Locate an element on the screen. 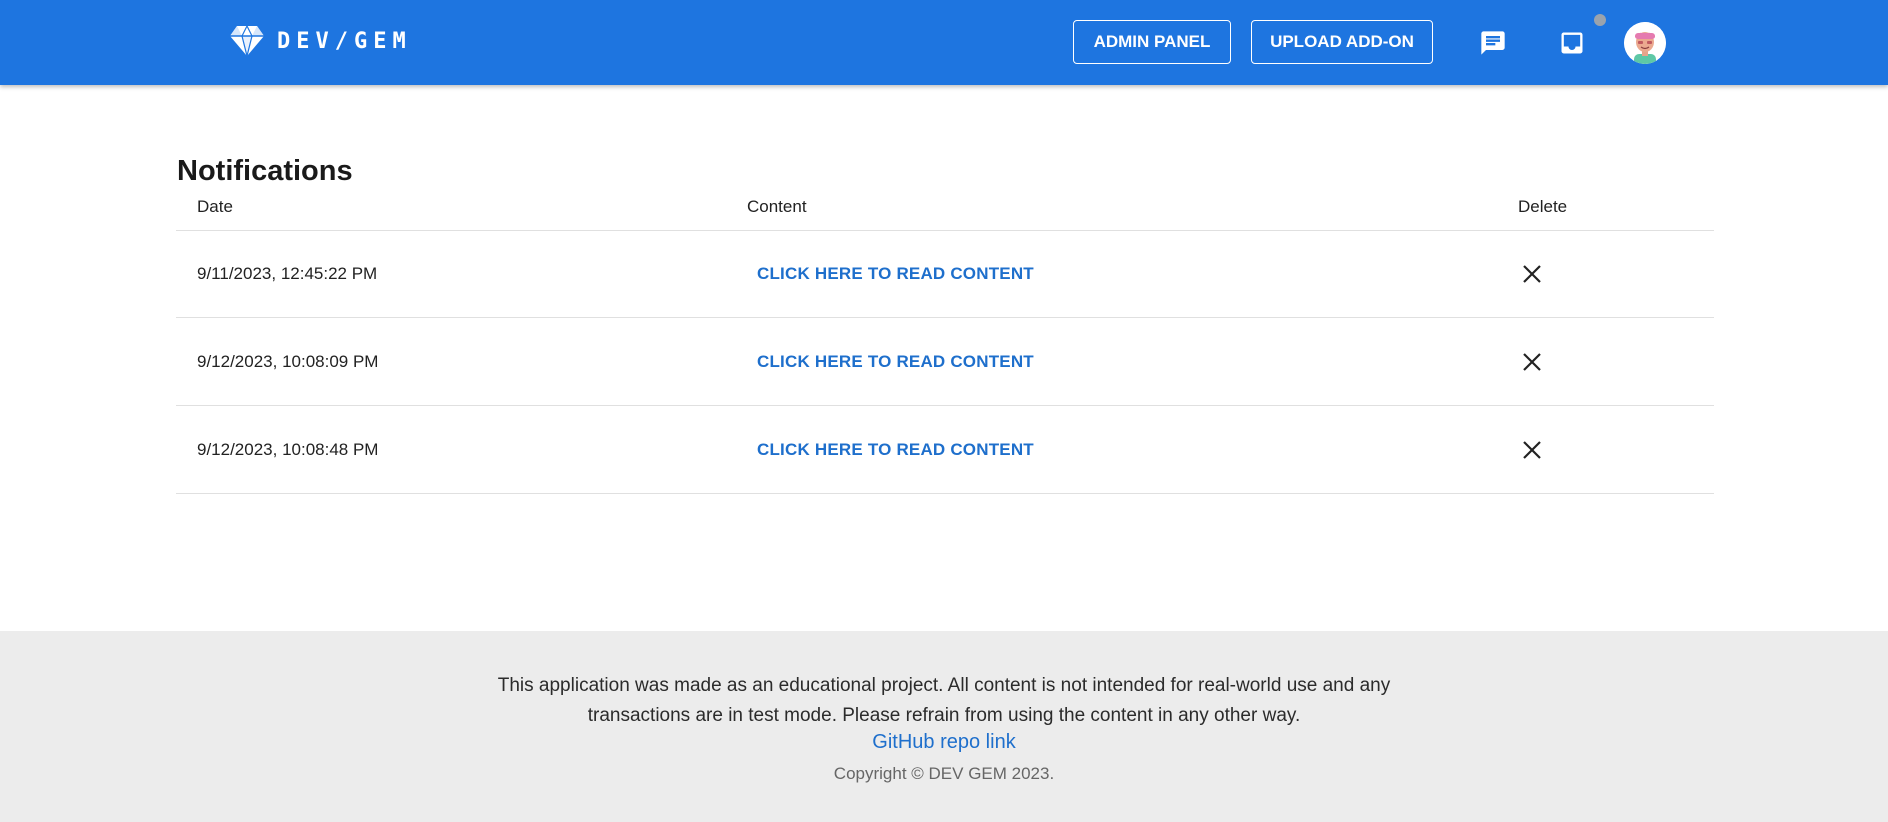 The width and height of the screenshot is (1888, 822). column-header-delete: Delete is located at coordinates (1543, 206).